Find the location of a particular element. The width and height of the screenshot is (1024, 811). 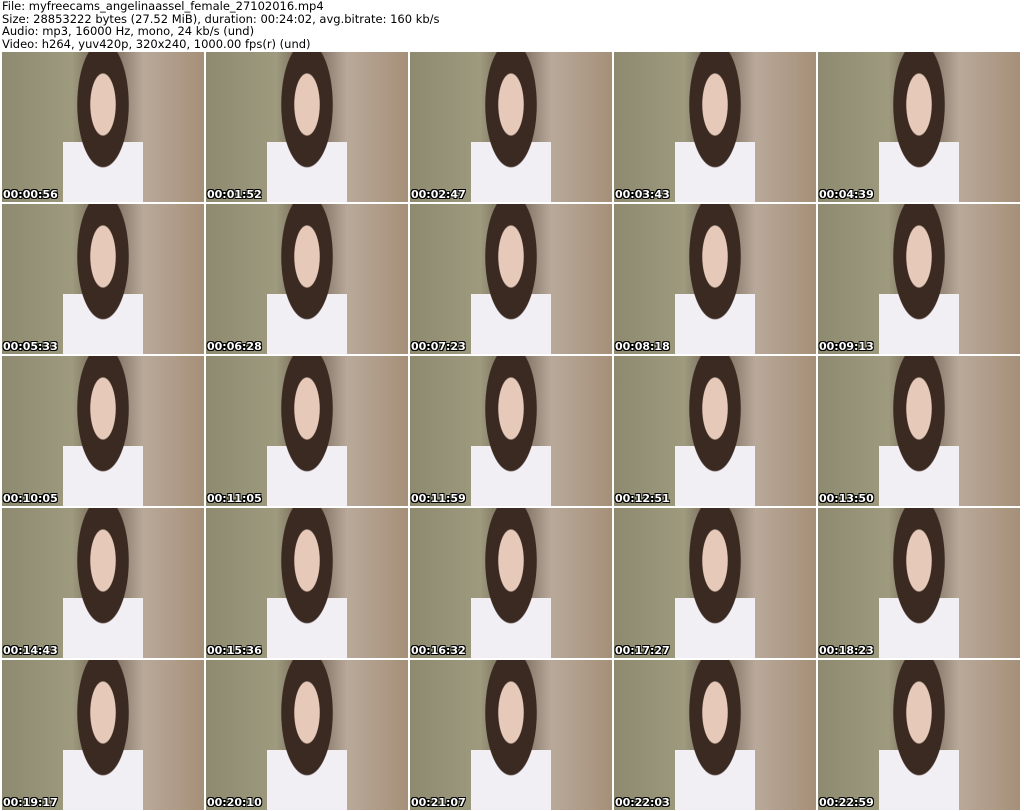

timestamp: 00:17:27 is located at coordinates (642, 650).